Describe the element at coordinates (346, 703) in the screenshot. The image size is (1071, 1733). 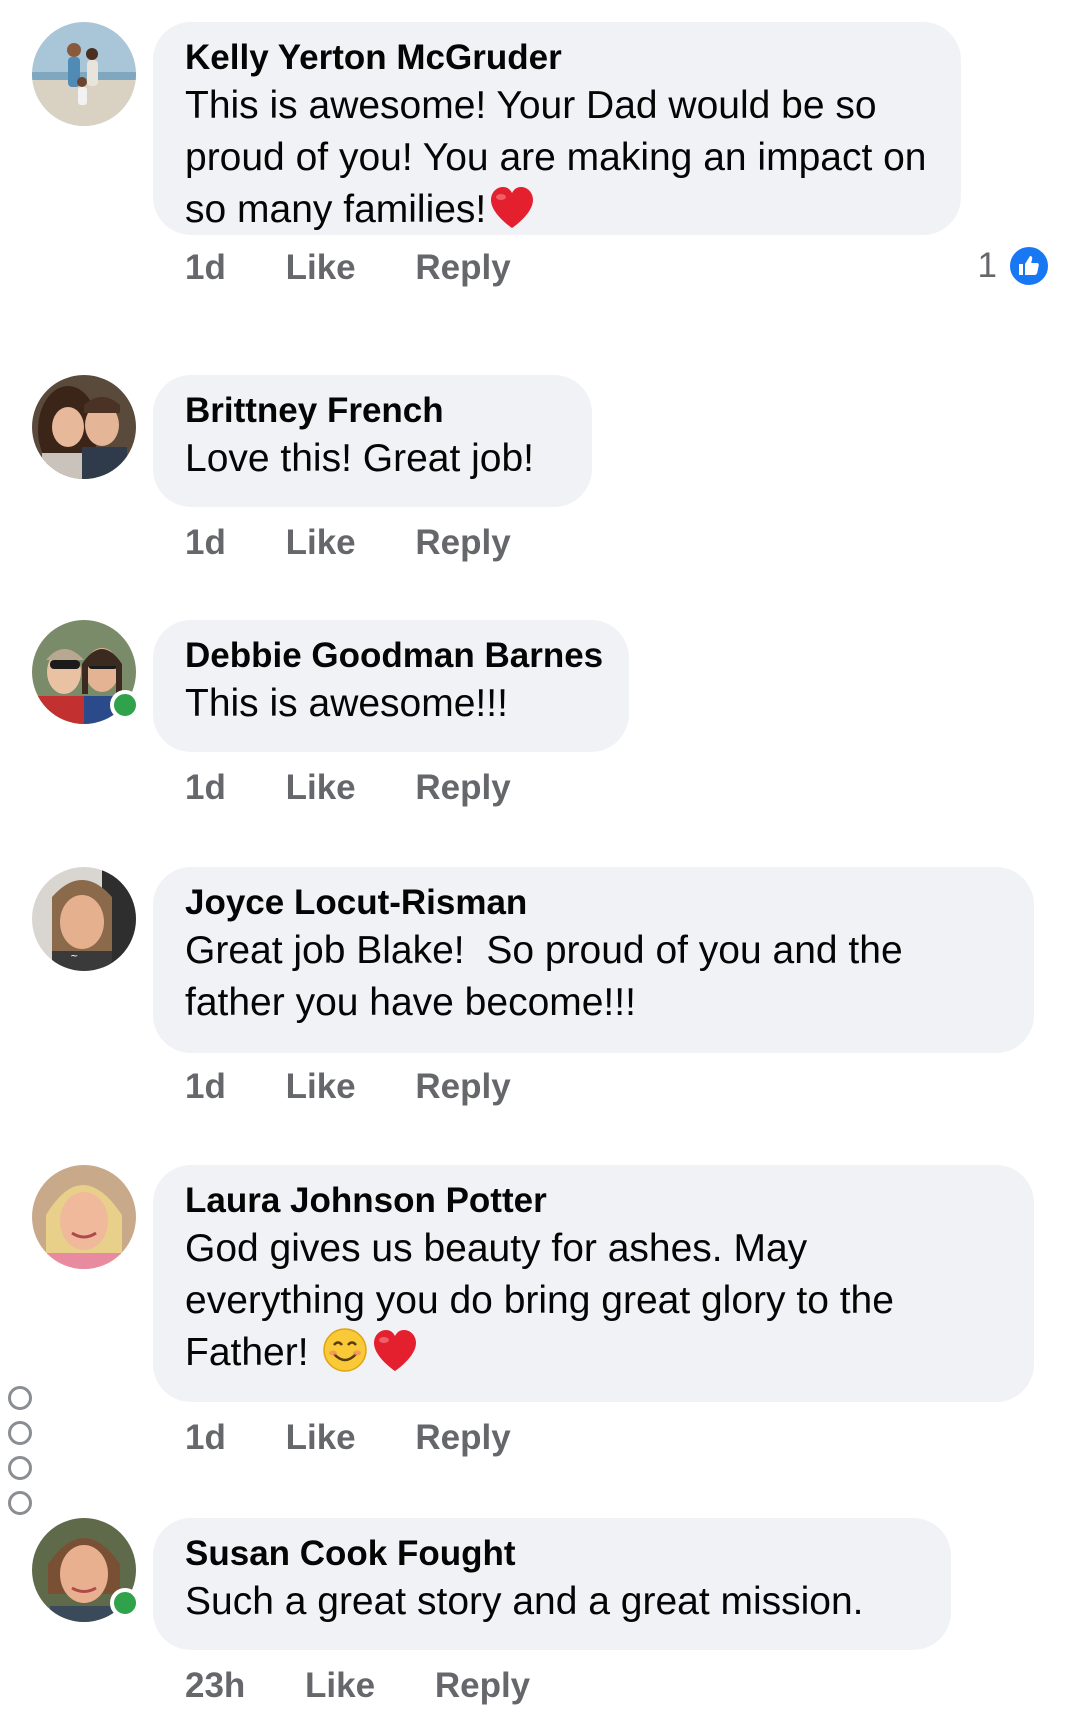
I see `comment-text: This is awesome!!!` at that location.